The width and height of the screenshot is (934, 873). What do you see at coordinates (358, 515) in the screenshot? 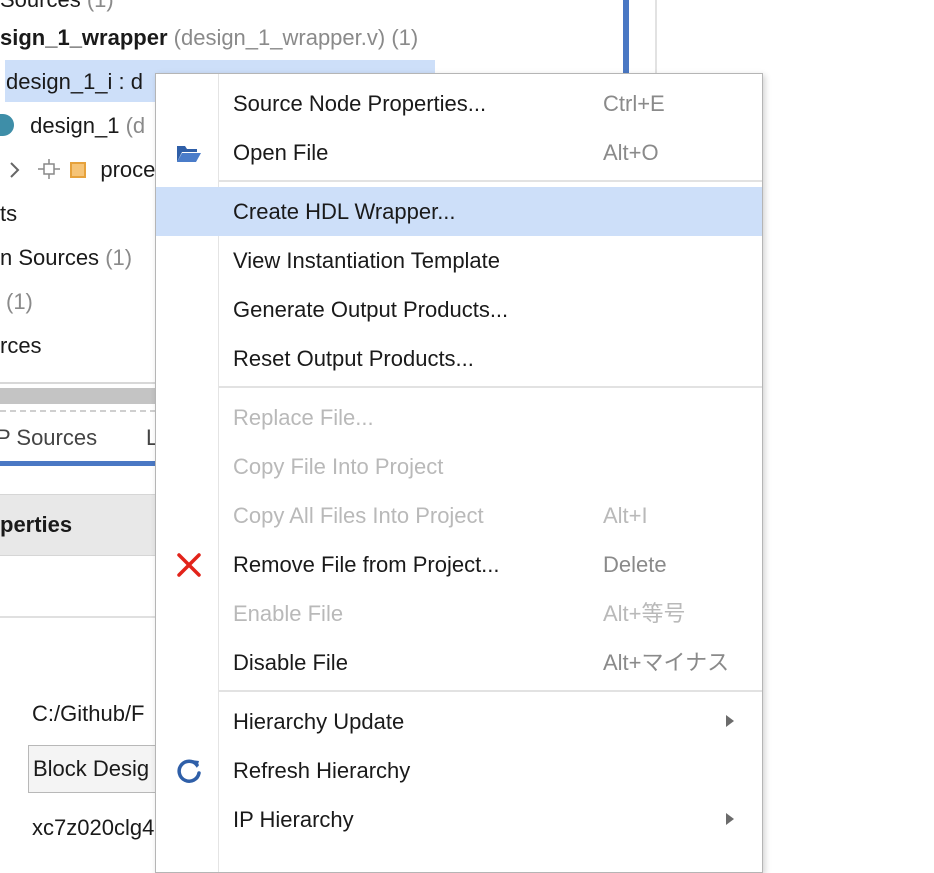
I see `menu-item-label: Copy All Files Into Project` at bounding box center [358, 515].